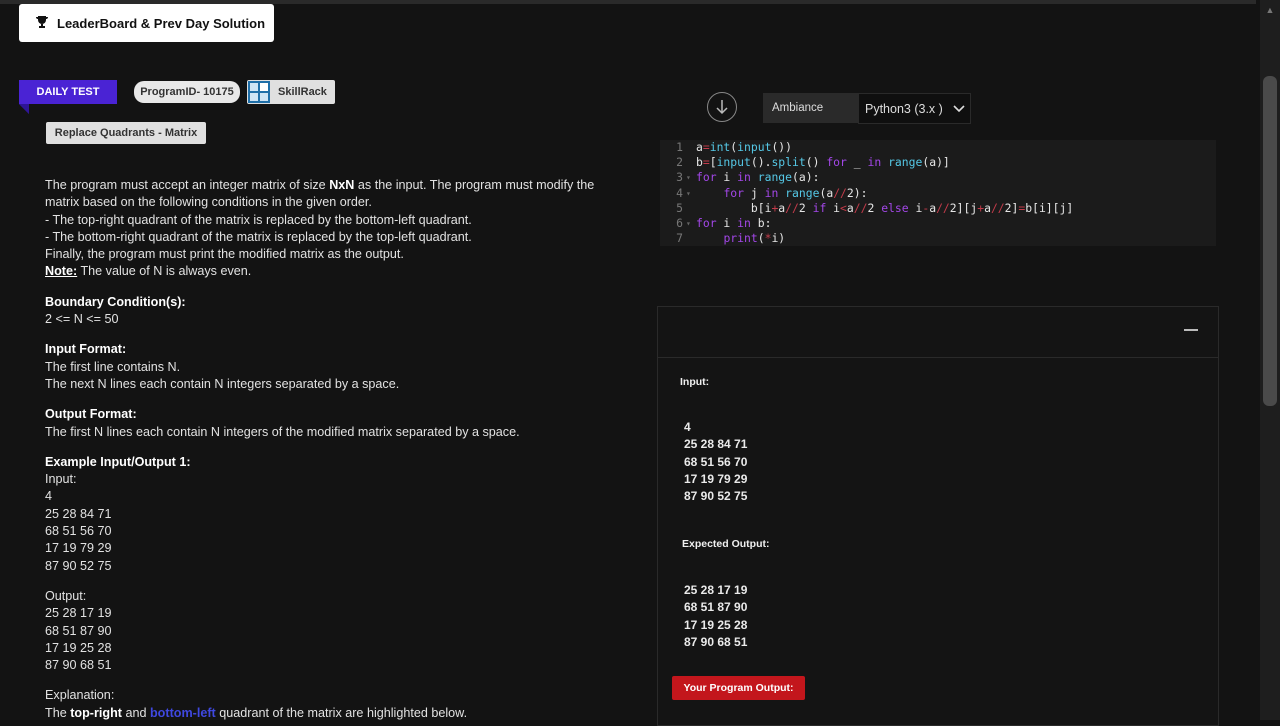  Describe the element at coordinates (78, 531) in the screenshot. I see `example-input-line: 68 51 56 70` at that location.